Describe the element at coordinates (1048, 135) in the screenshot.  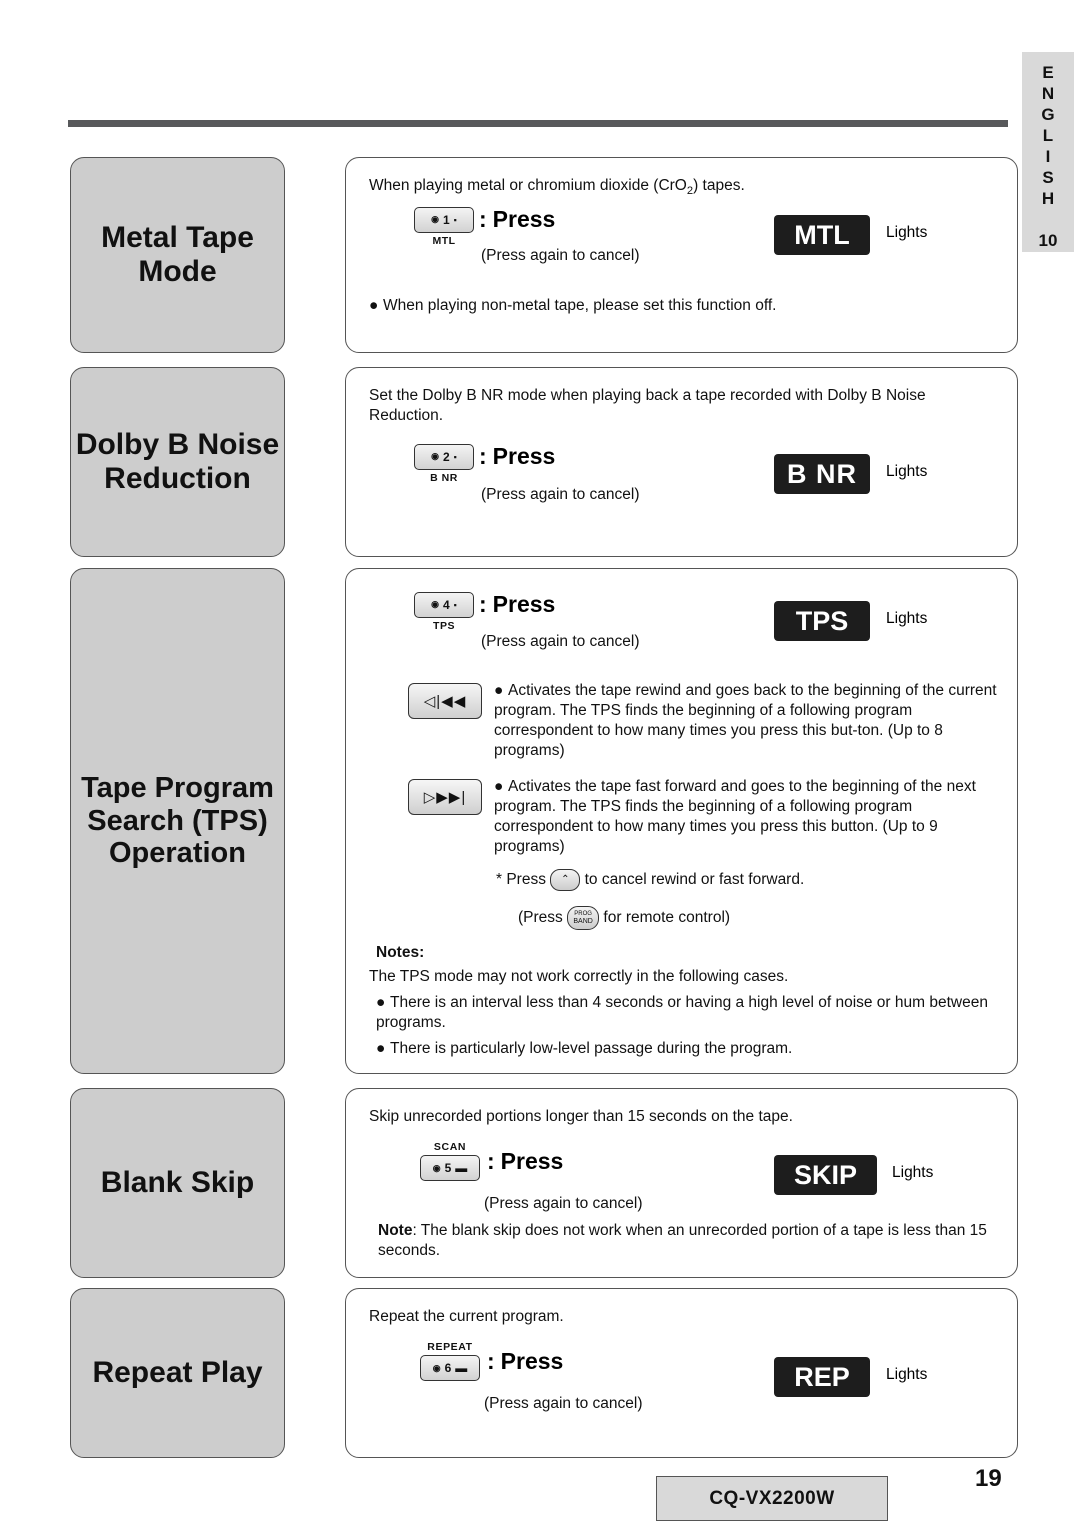
I see `side-tab-letter: L` at that location.